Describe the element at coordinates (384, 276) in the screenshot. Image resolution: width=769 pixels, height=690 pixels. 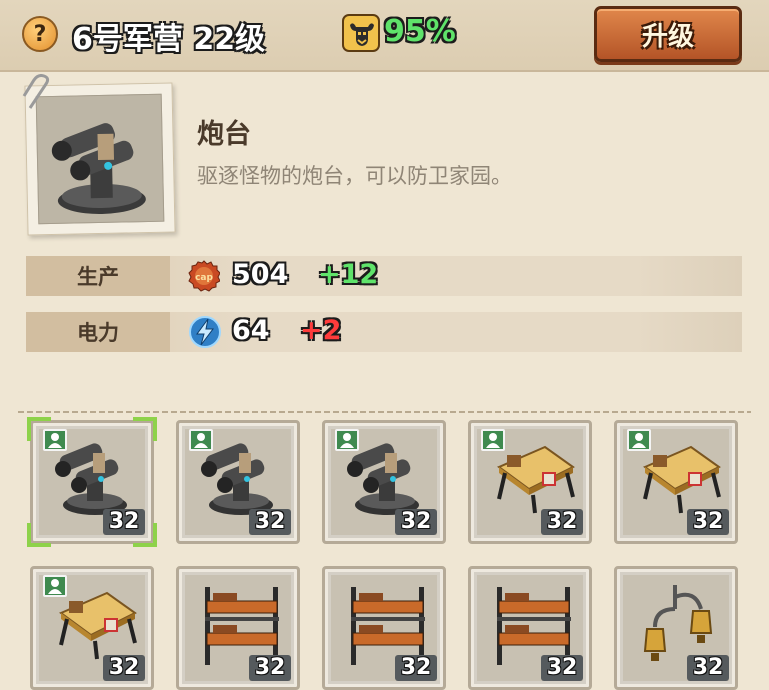
I see `production-row: 生产 cap 504 +12` at that location.